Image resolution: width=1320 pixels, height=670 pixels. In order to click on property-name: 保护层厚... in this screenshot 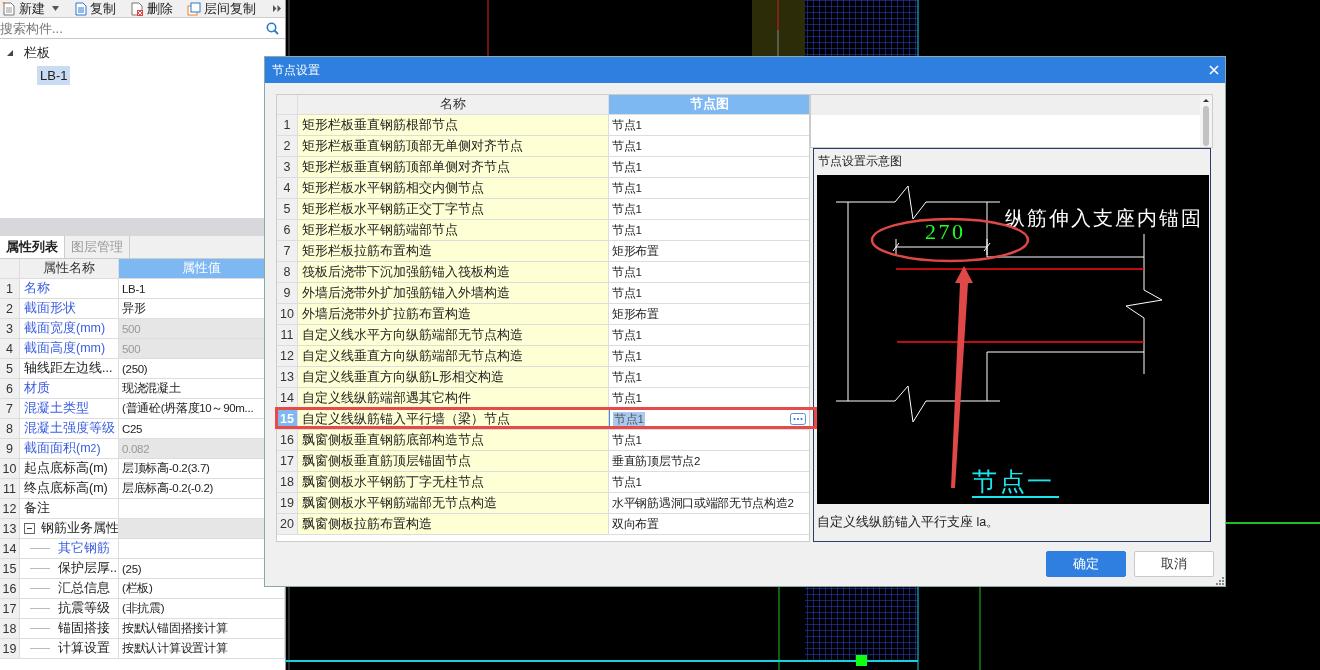, I will do `click(88, 568)`.